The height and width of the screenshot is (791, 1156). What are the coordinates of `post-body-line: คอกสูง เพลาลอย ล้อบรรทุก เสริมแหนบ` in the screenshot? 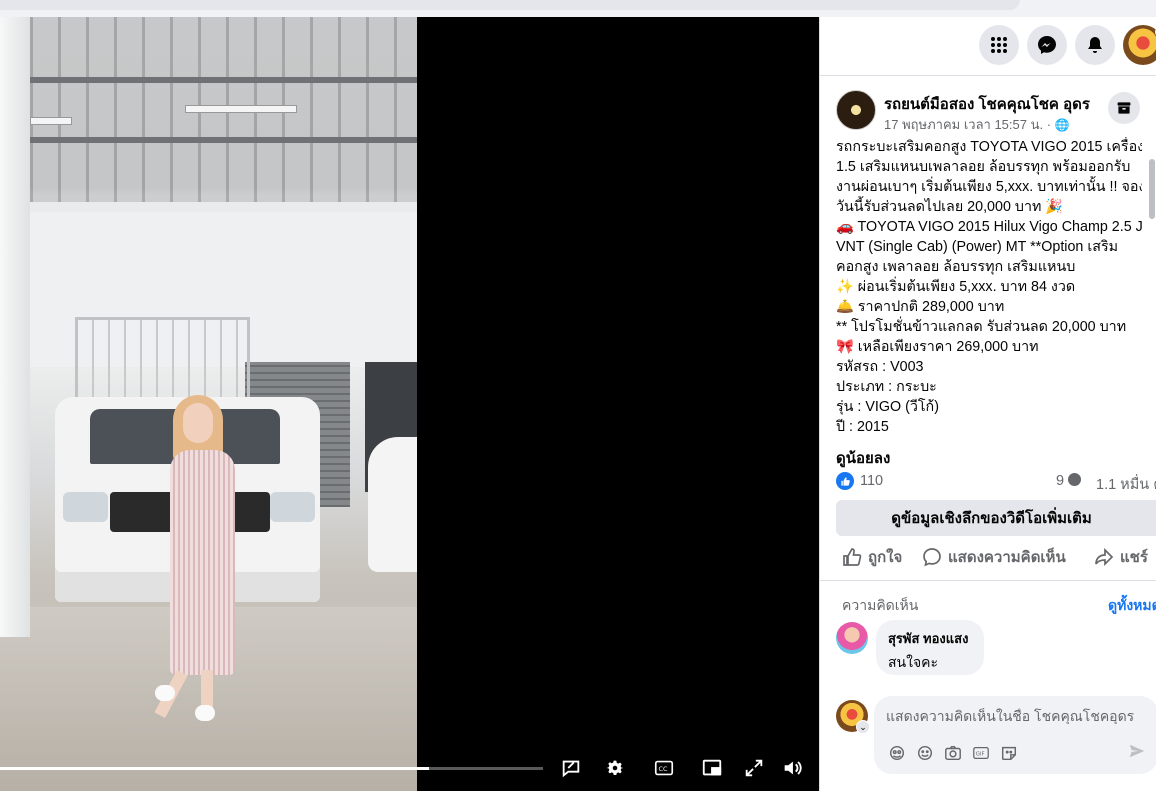 It's located at (956, 267).